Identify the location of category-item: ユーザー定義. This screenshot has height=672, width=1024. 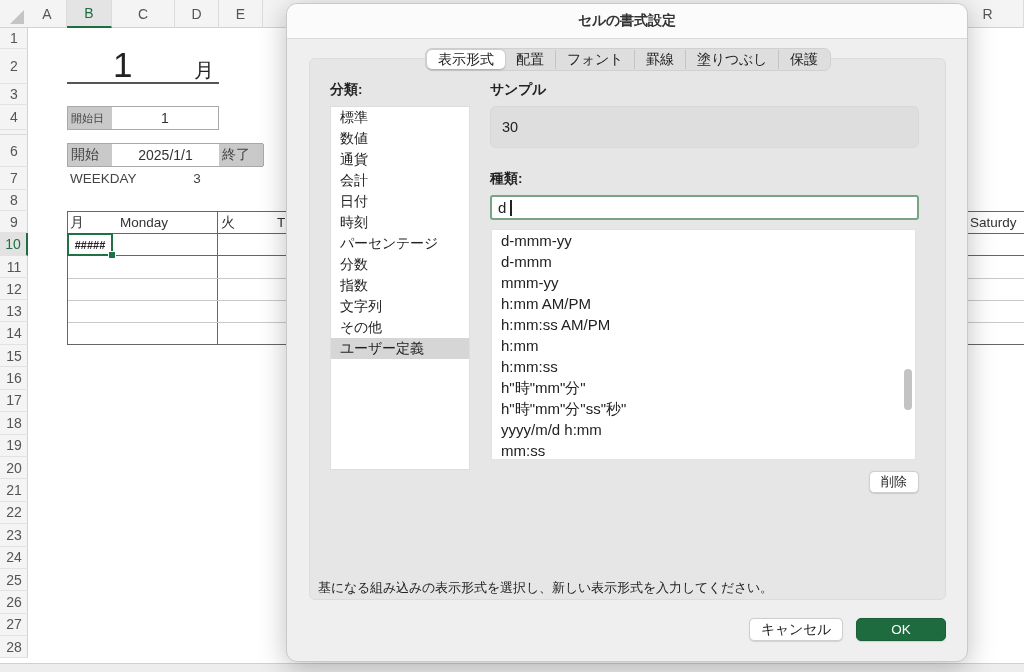
(400, 348).